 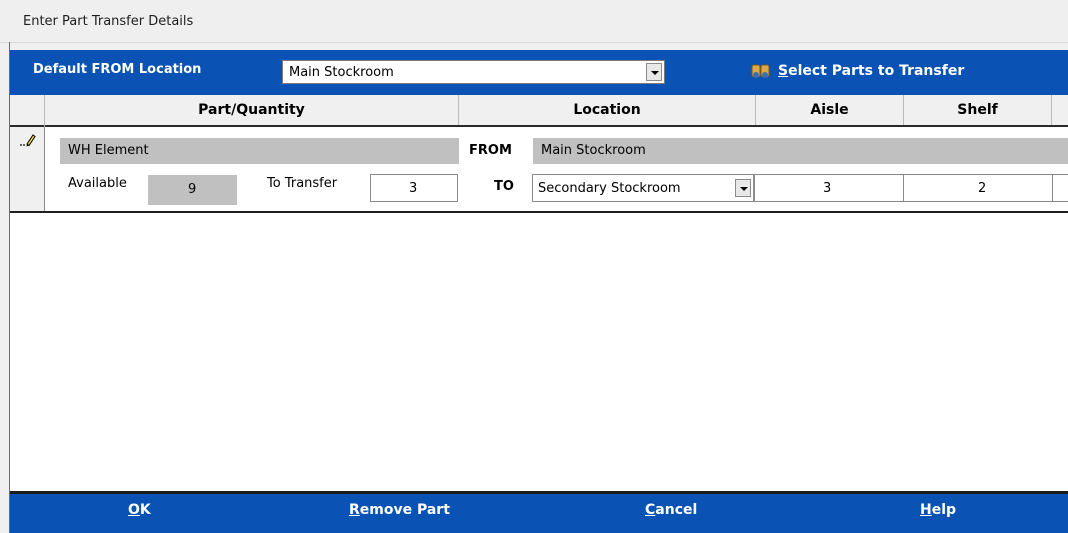 I want to click on cancel-button: Cancel, so click(x=671, y=510).